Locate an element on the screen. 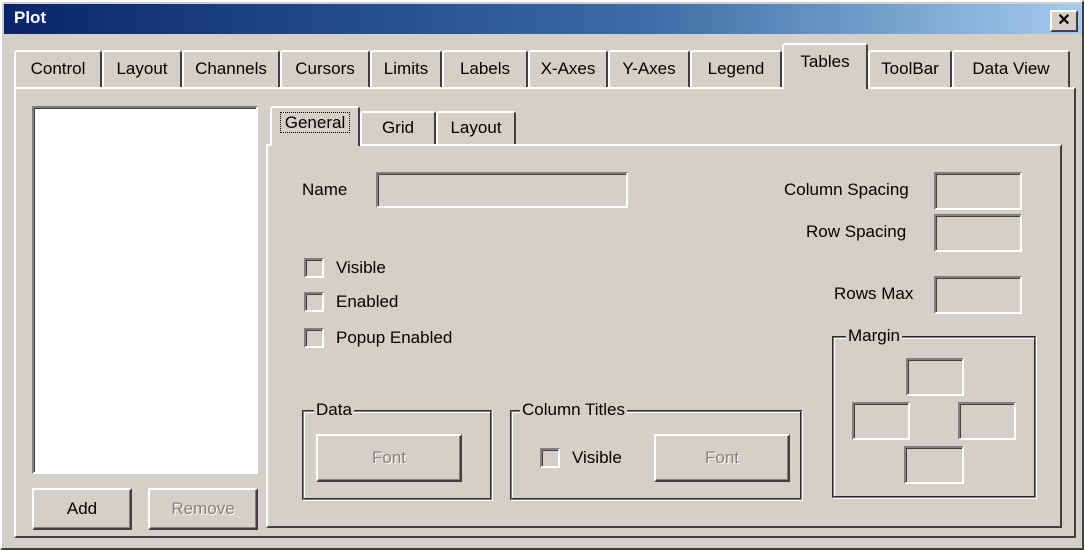 The width and height of the screenshot is (1084, 550). tab-toolbar: ToolBar is located at coordinates (910, 69).